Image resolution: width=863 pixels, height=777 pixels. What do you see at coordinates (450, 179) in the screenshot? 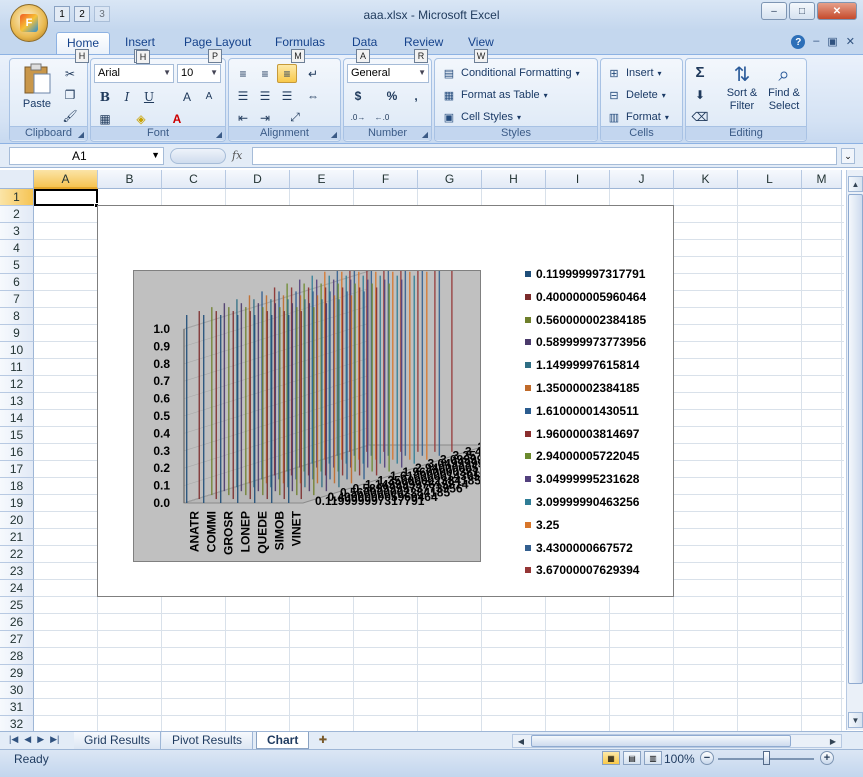
I see `column-header: G` at bounding box center [450, 179].